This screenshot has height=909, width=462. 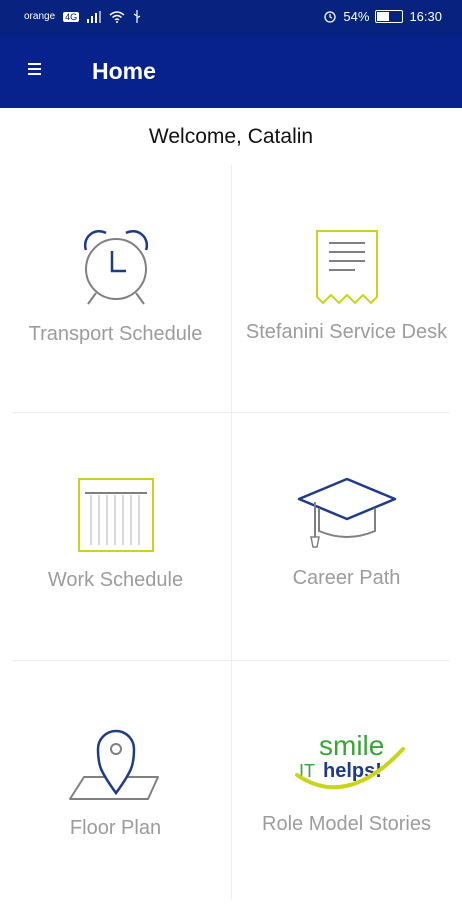 I want to click on welcome-message: Welcome, Catalin, so click(x=231, y=136).